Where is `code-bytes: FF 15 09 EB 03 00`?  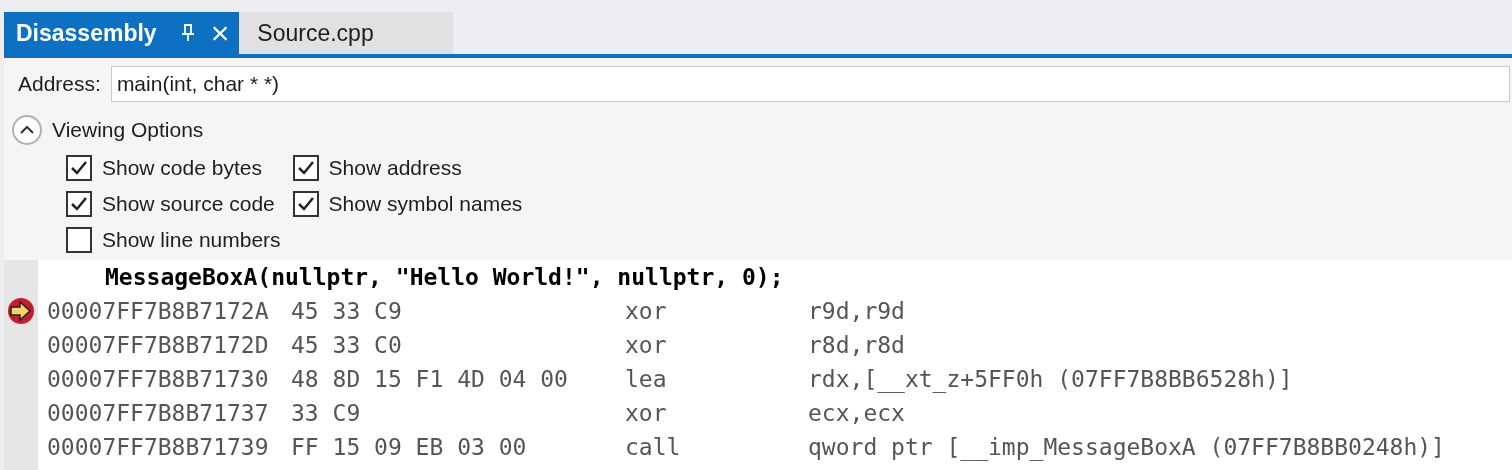
code-bytes: FF 15 09 EB 03 00 is located at coordinates (409, 447).